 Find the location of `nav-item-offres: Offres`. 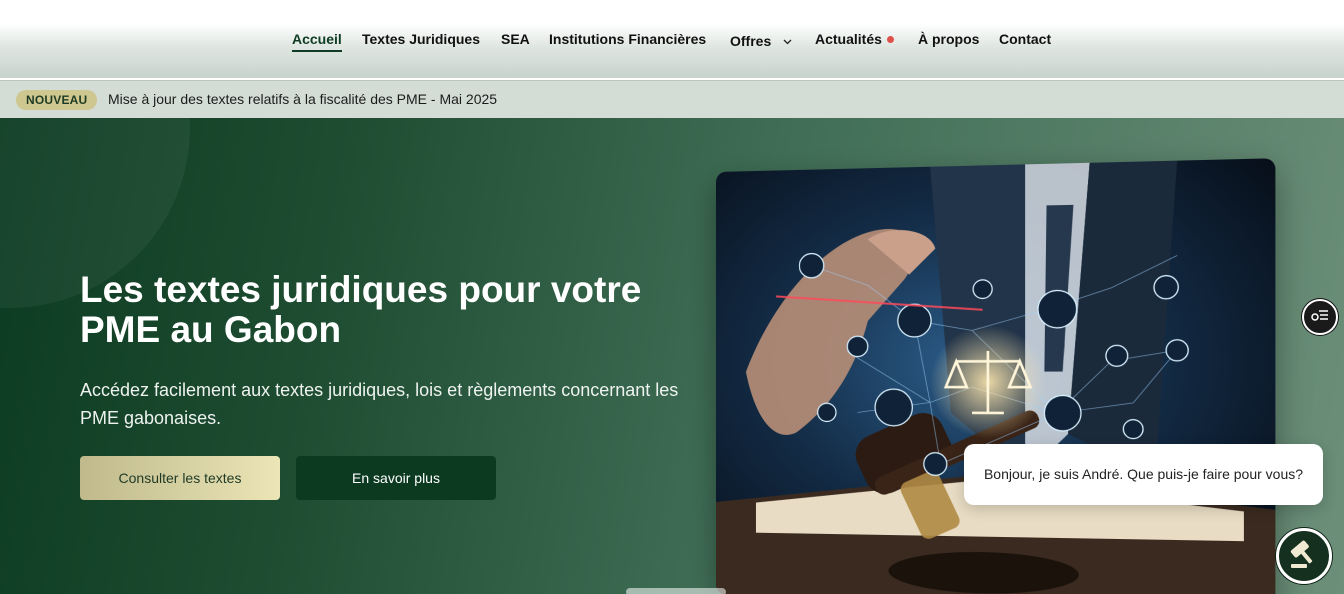

nav-item-offres: Offres is located at coordinates (761, 42).